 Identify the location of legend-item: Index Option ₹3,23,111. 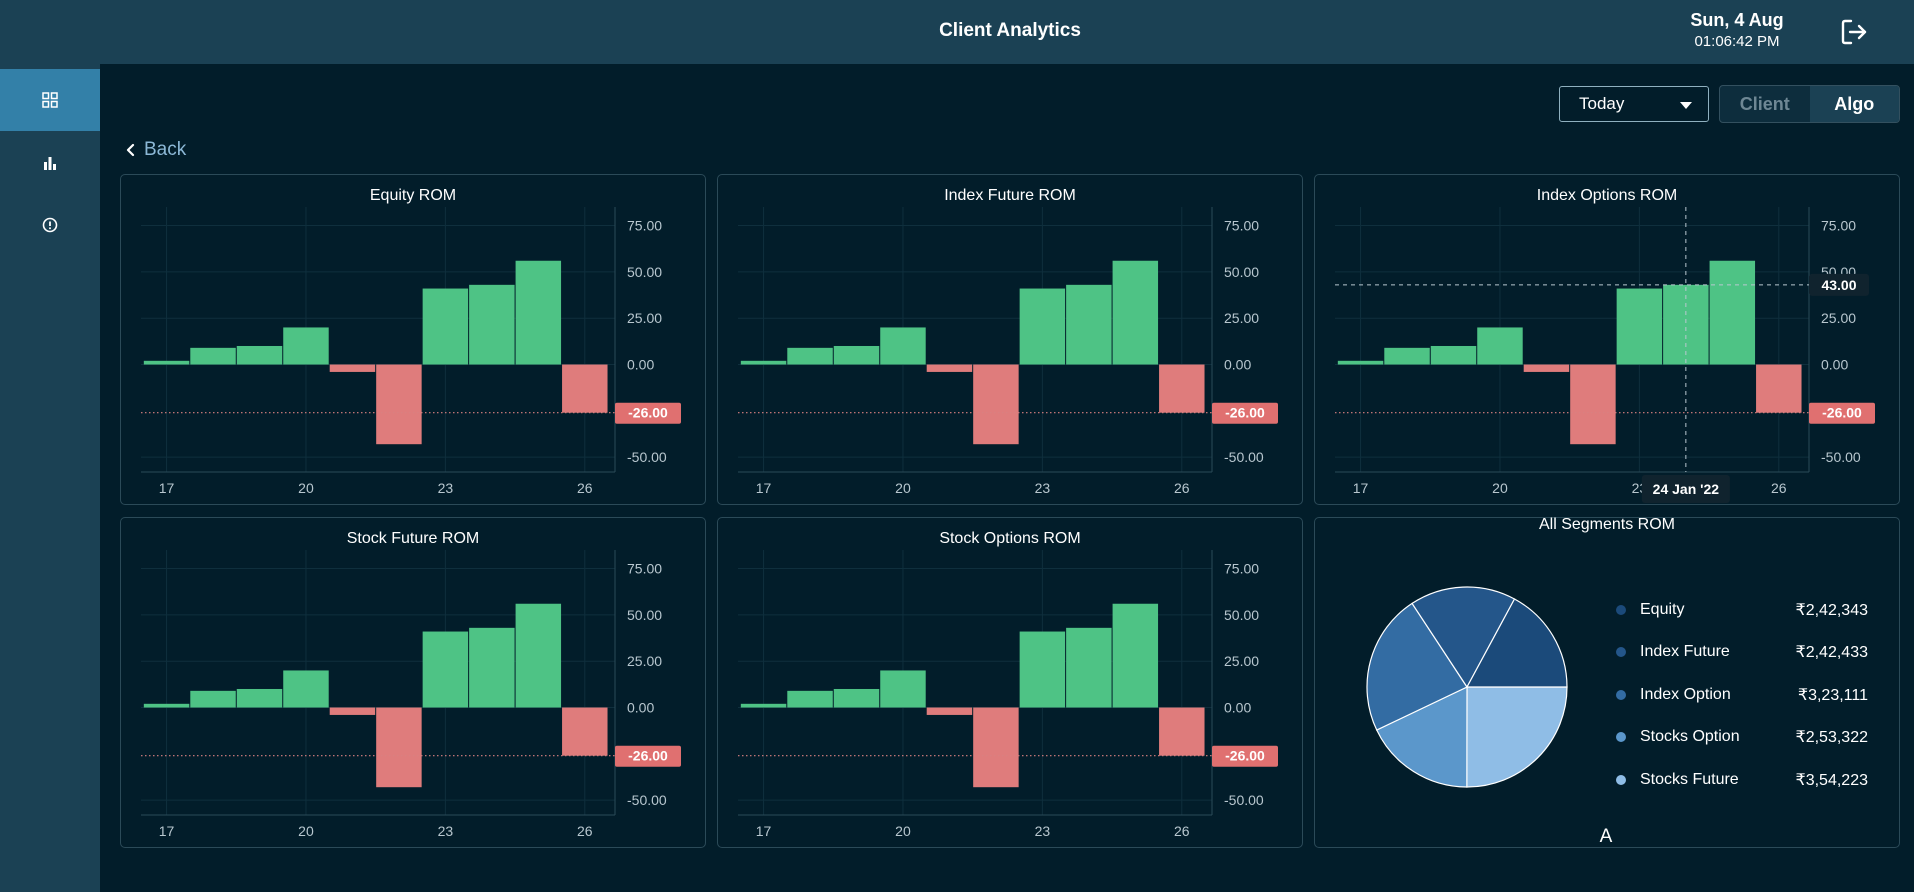
(1742, 695).